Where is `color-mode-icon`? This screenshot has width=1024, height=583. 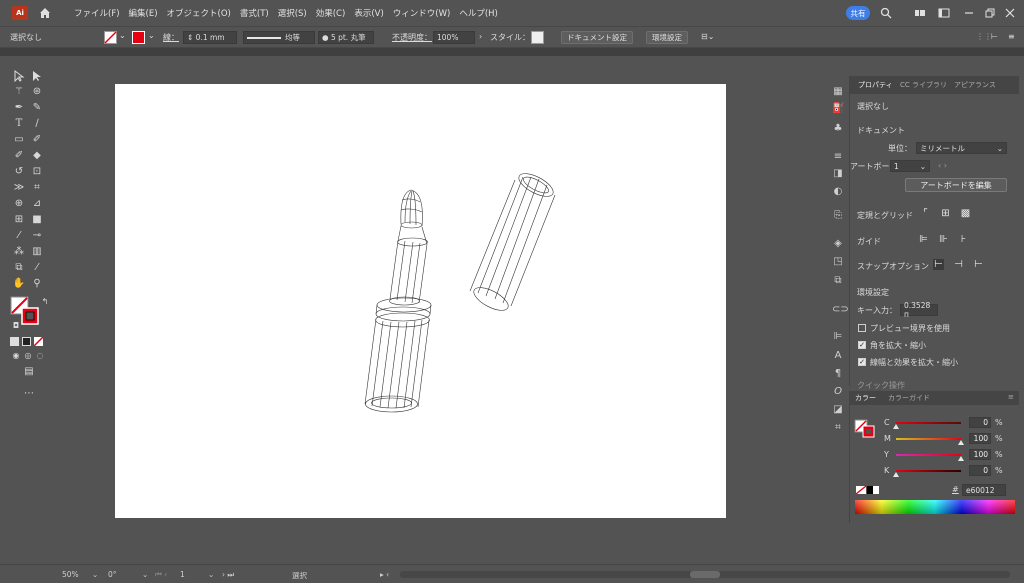
color-mode-icon is located at coordinates (14, 341).